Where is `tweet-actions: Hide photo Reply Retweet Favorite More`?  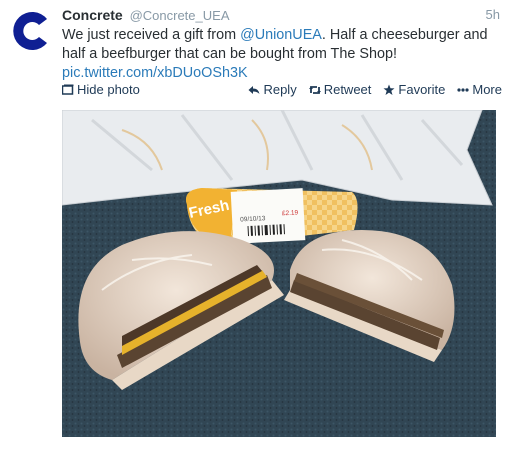
tweet-actions: Hide photo Reply Retweet Favorite More is located at coordinates (282, 91).